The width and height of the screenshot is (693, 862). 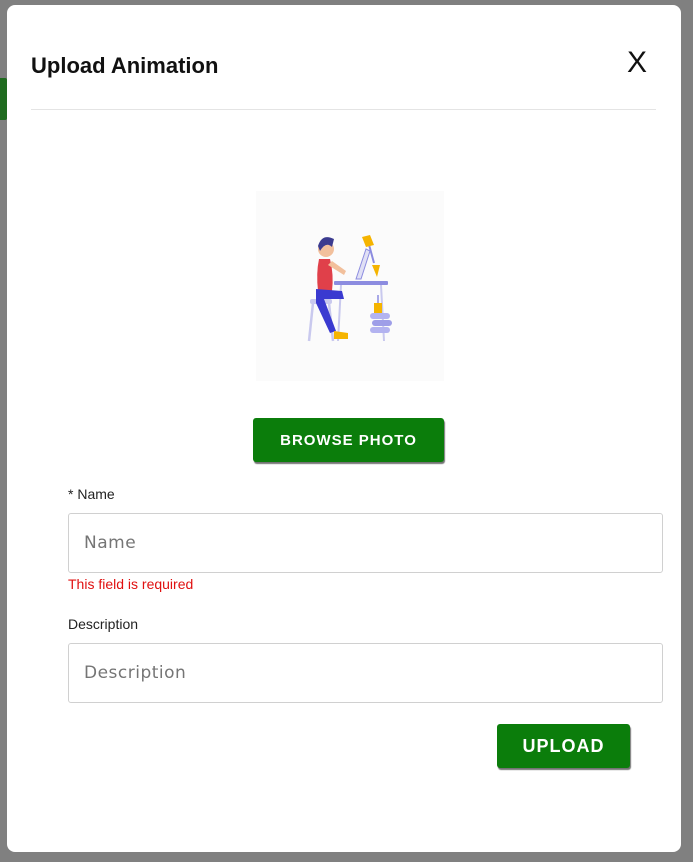 What do you see at coordinates (103, 624) in the screenshot?
I see `description-label: Description` at bounding box center [103, 624].